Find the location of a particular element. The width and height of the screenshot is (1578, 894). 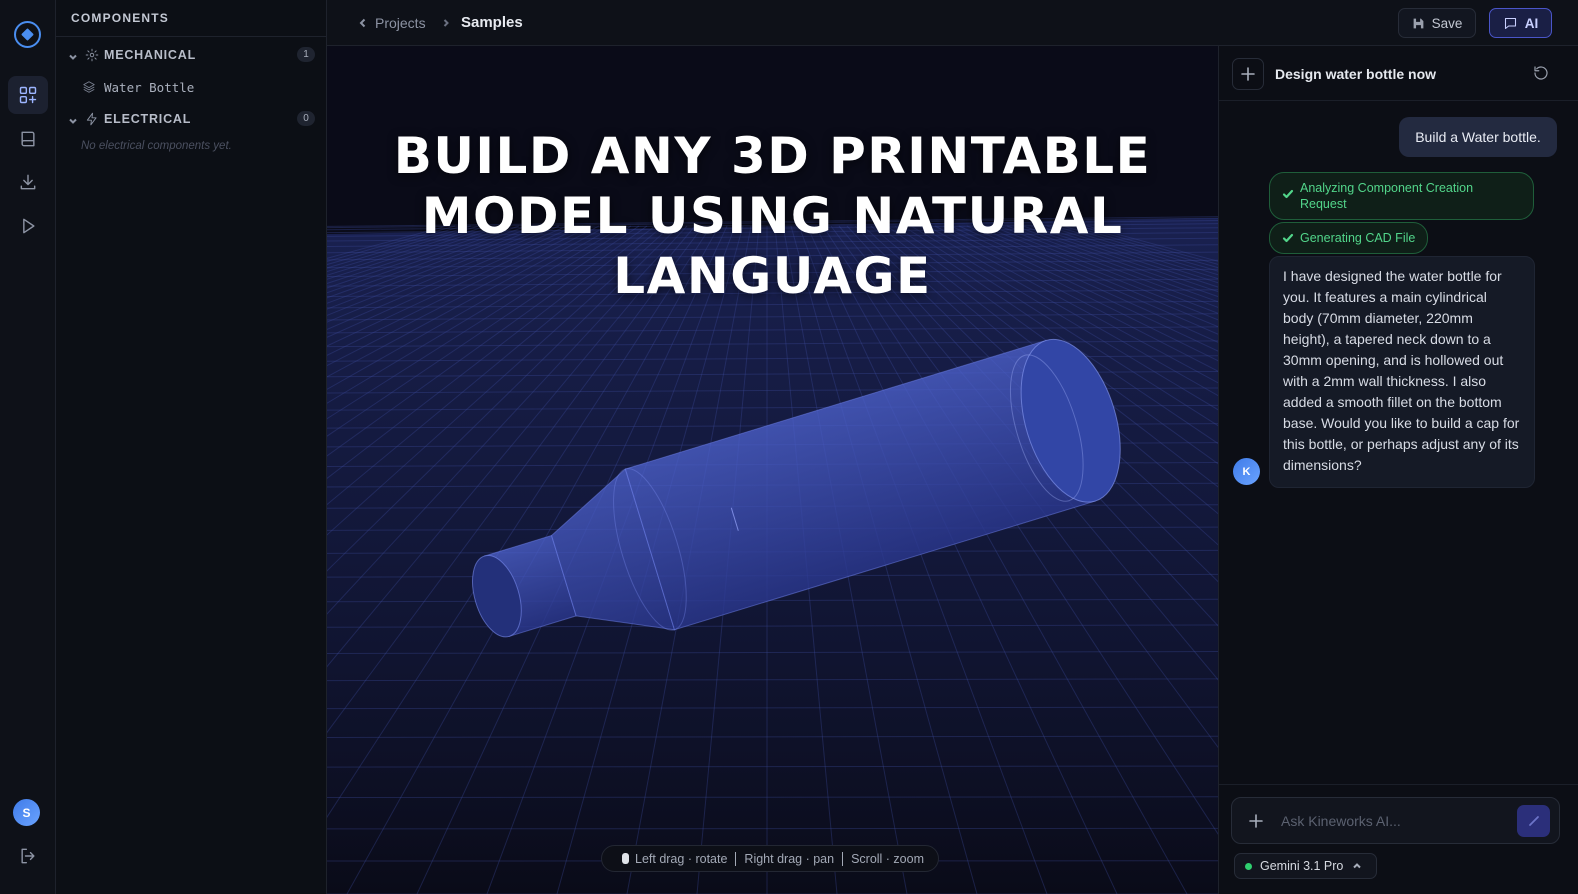

rail-simulate-button is located at coordinates (28, 226).